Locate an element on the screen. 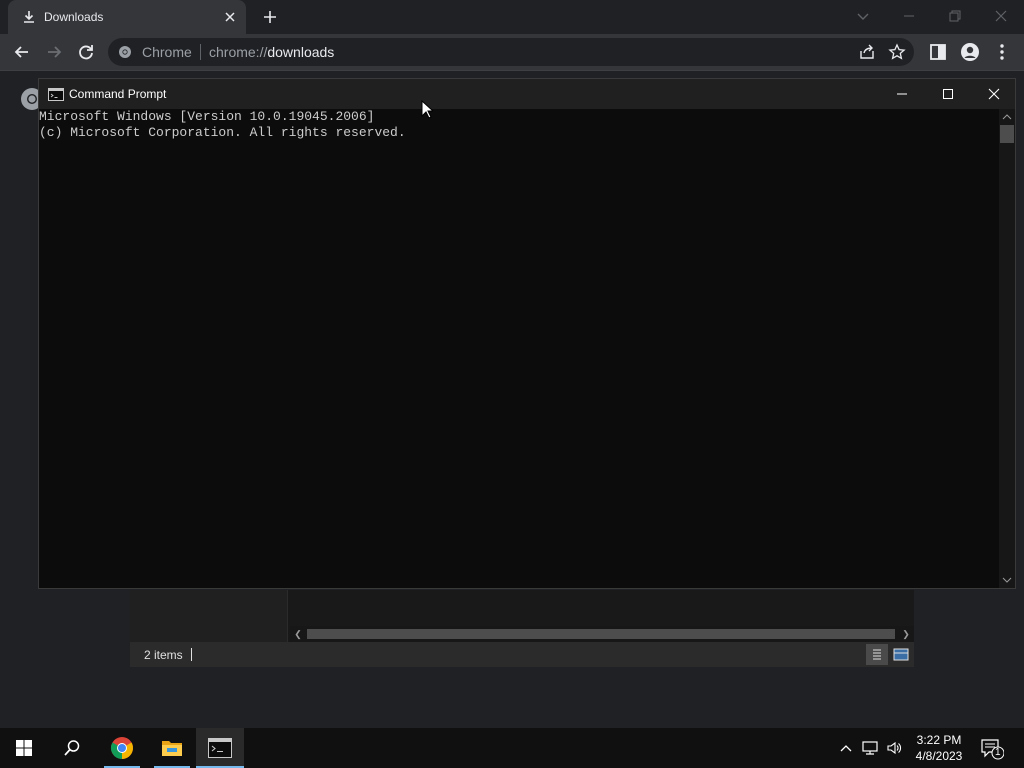 The image size is (1024, 768). item-count: 2 items is located at coordinates (163, 655).